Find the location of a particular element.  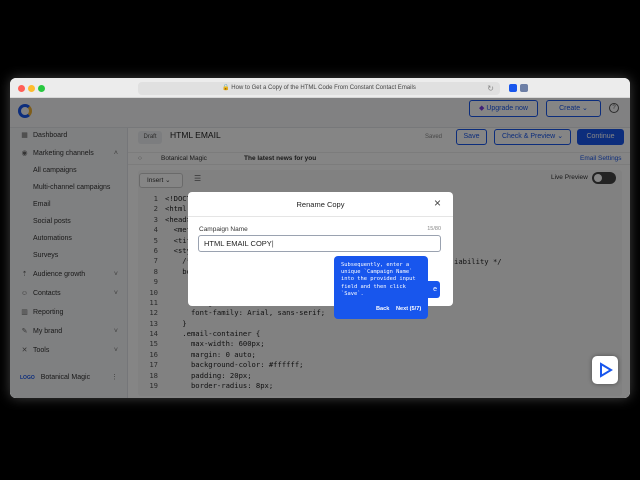

extension-play-icon is located at coordinates (513, 88).